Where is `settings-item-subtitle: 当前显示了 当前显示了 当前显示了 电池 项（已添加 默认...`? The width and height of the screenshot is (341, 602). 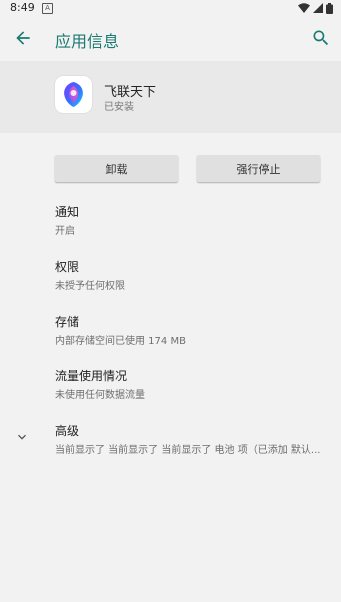 settings-item-subtitle: 当前显示了 当前显示了 当前显示了 电池 项（已添加 默认... is located at coordinates (188, 450).